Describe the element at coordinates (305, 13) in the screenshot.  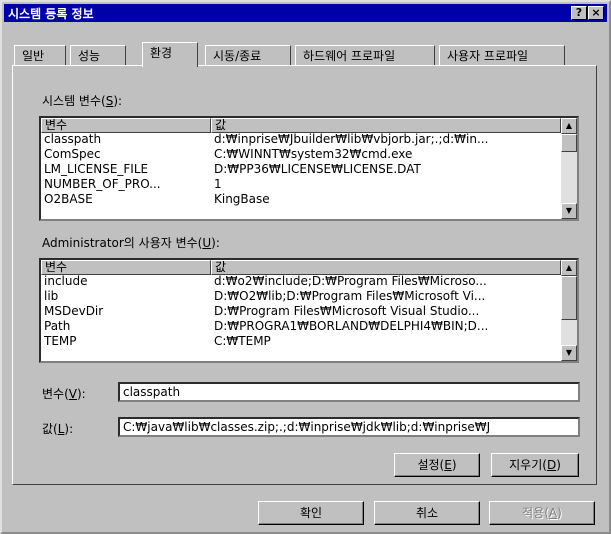
I see `title-bar: 시스템 등록 정보 ? ×` at that location.